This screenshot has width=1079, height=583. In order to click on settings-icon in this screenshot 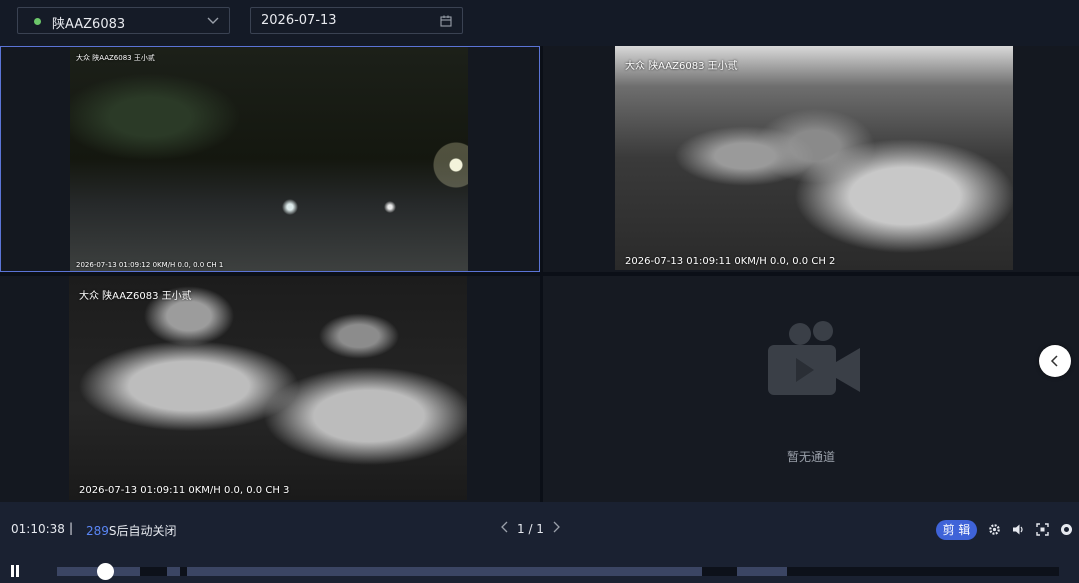, I will do `click(994, 529)`.